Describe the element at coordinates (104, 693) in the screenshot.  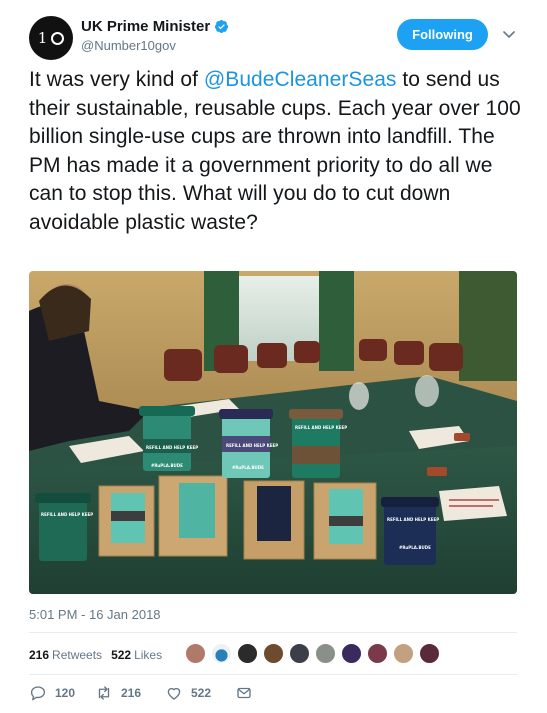
I see `retweet-icon` at that location.